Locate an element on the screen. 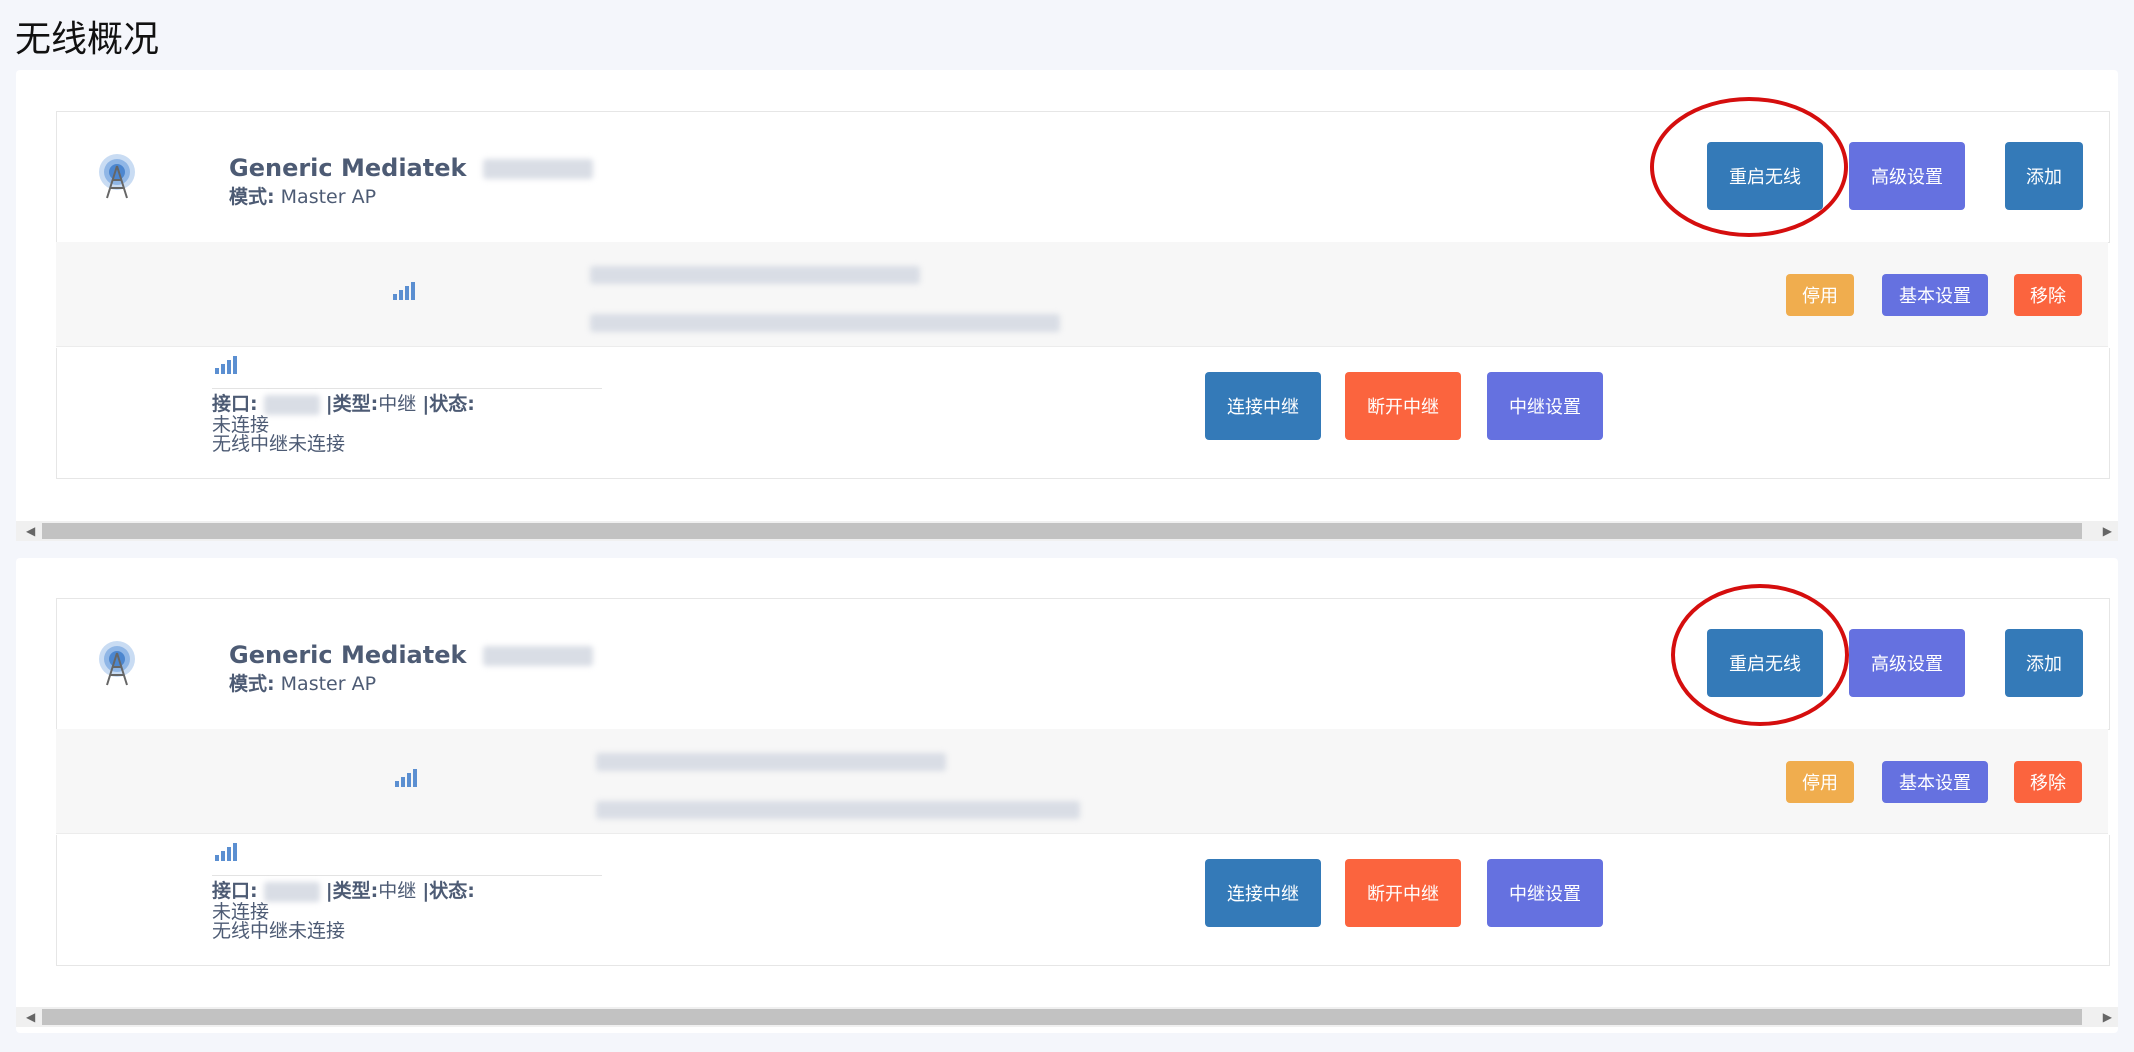 This screenshot has height=1052, width=2134. page-title: 无线概况 is located at coordinates (87, 39).